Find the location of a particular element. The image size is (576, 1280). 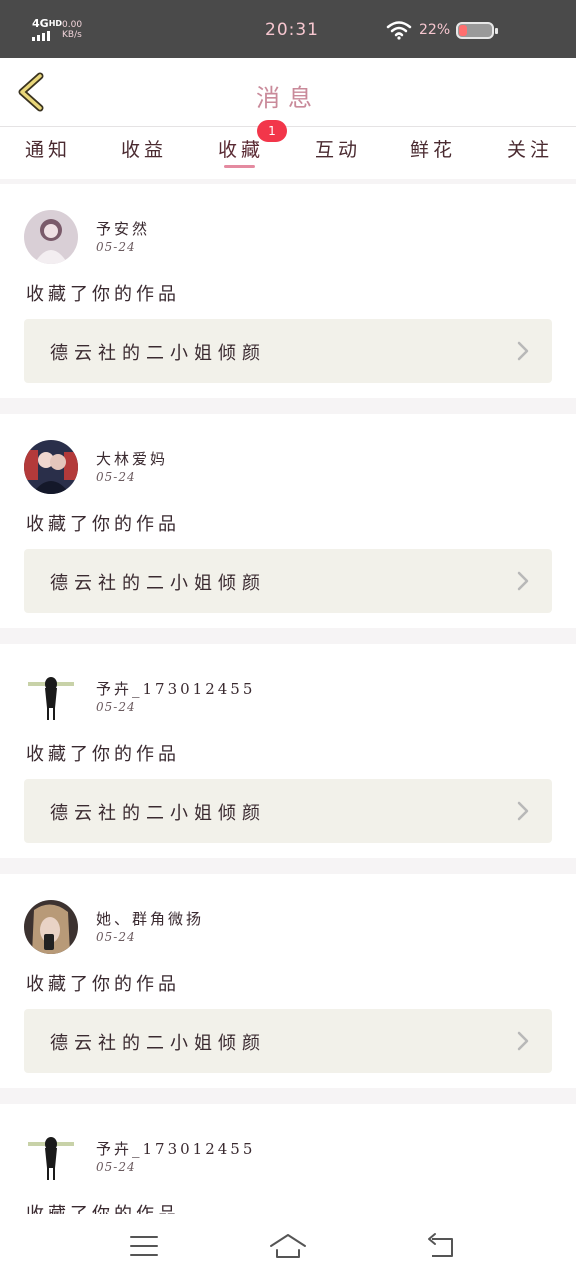

home-button is located at coordinates (288, 1246).